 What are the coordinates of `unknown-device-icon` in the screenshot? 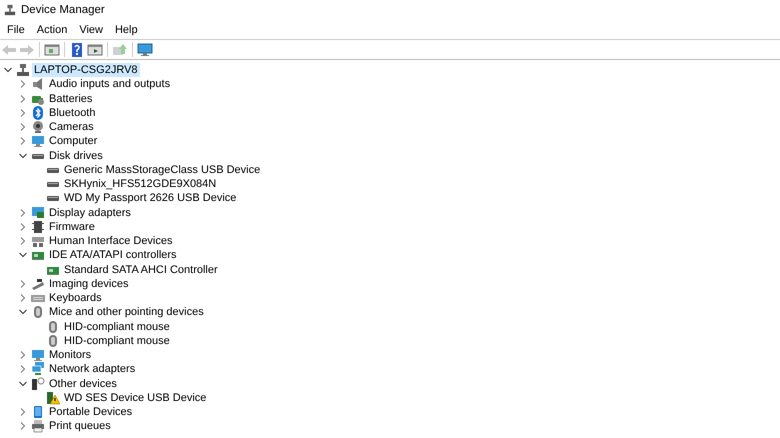 It's located at (38, 383).